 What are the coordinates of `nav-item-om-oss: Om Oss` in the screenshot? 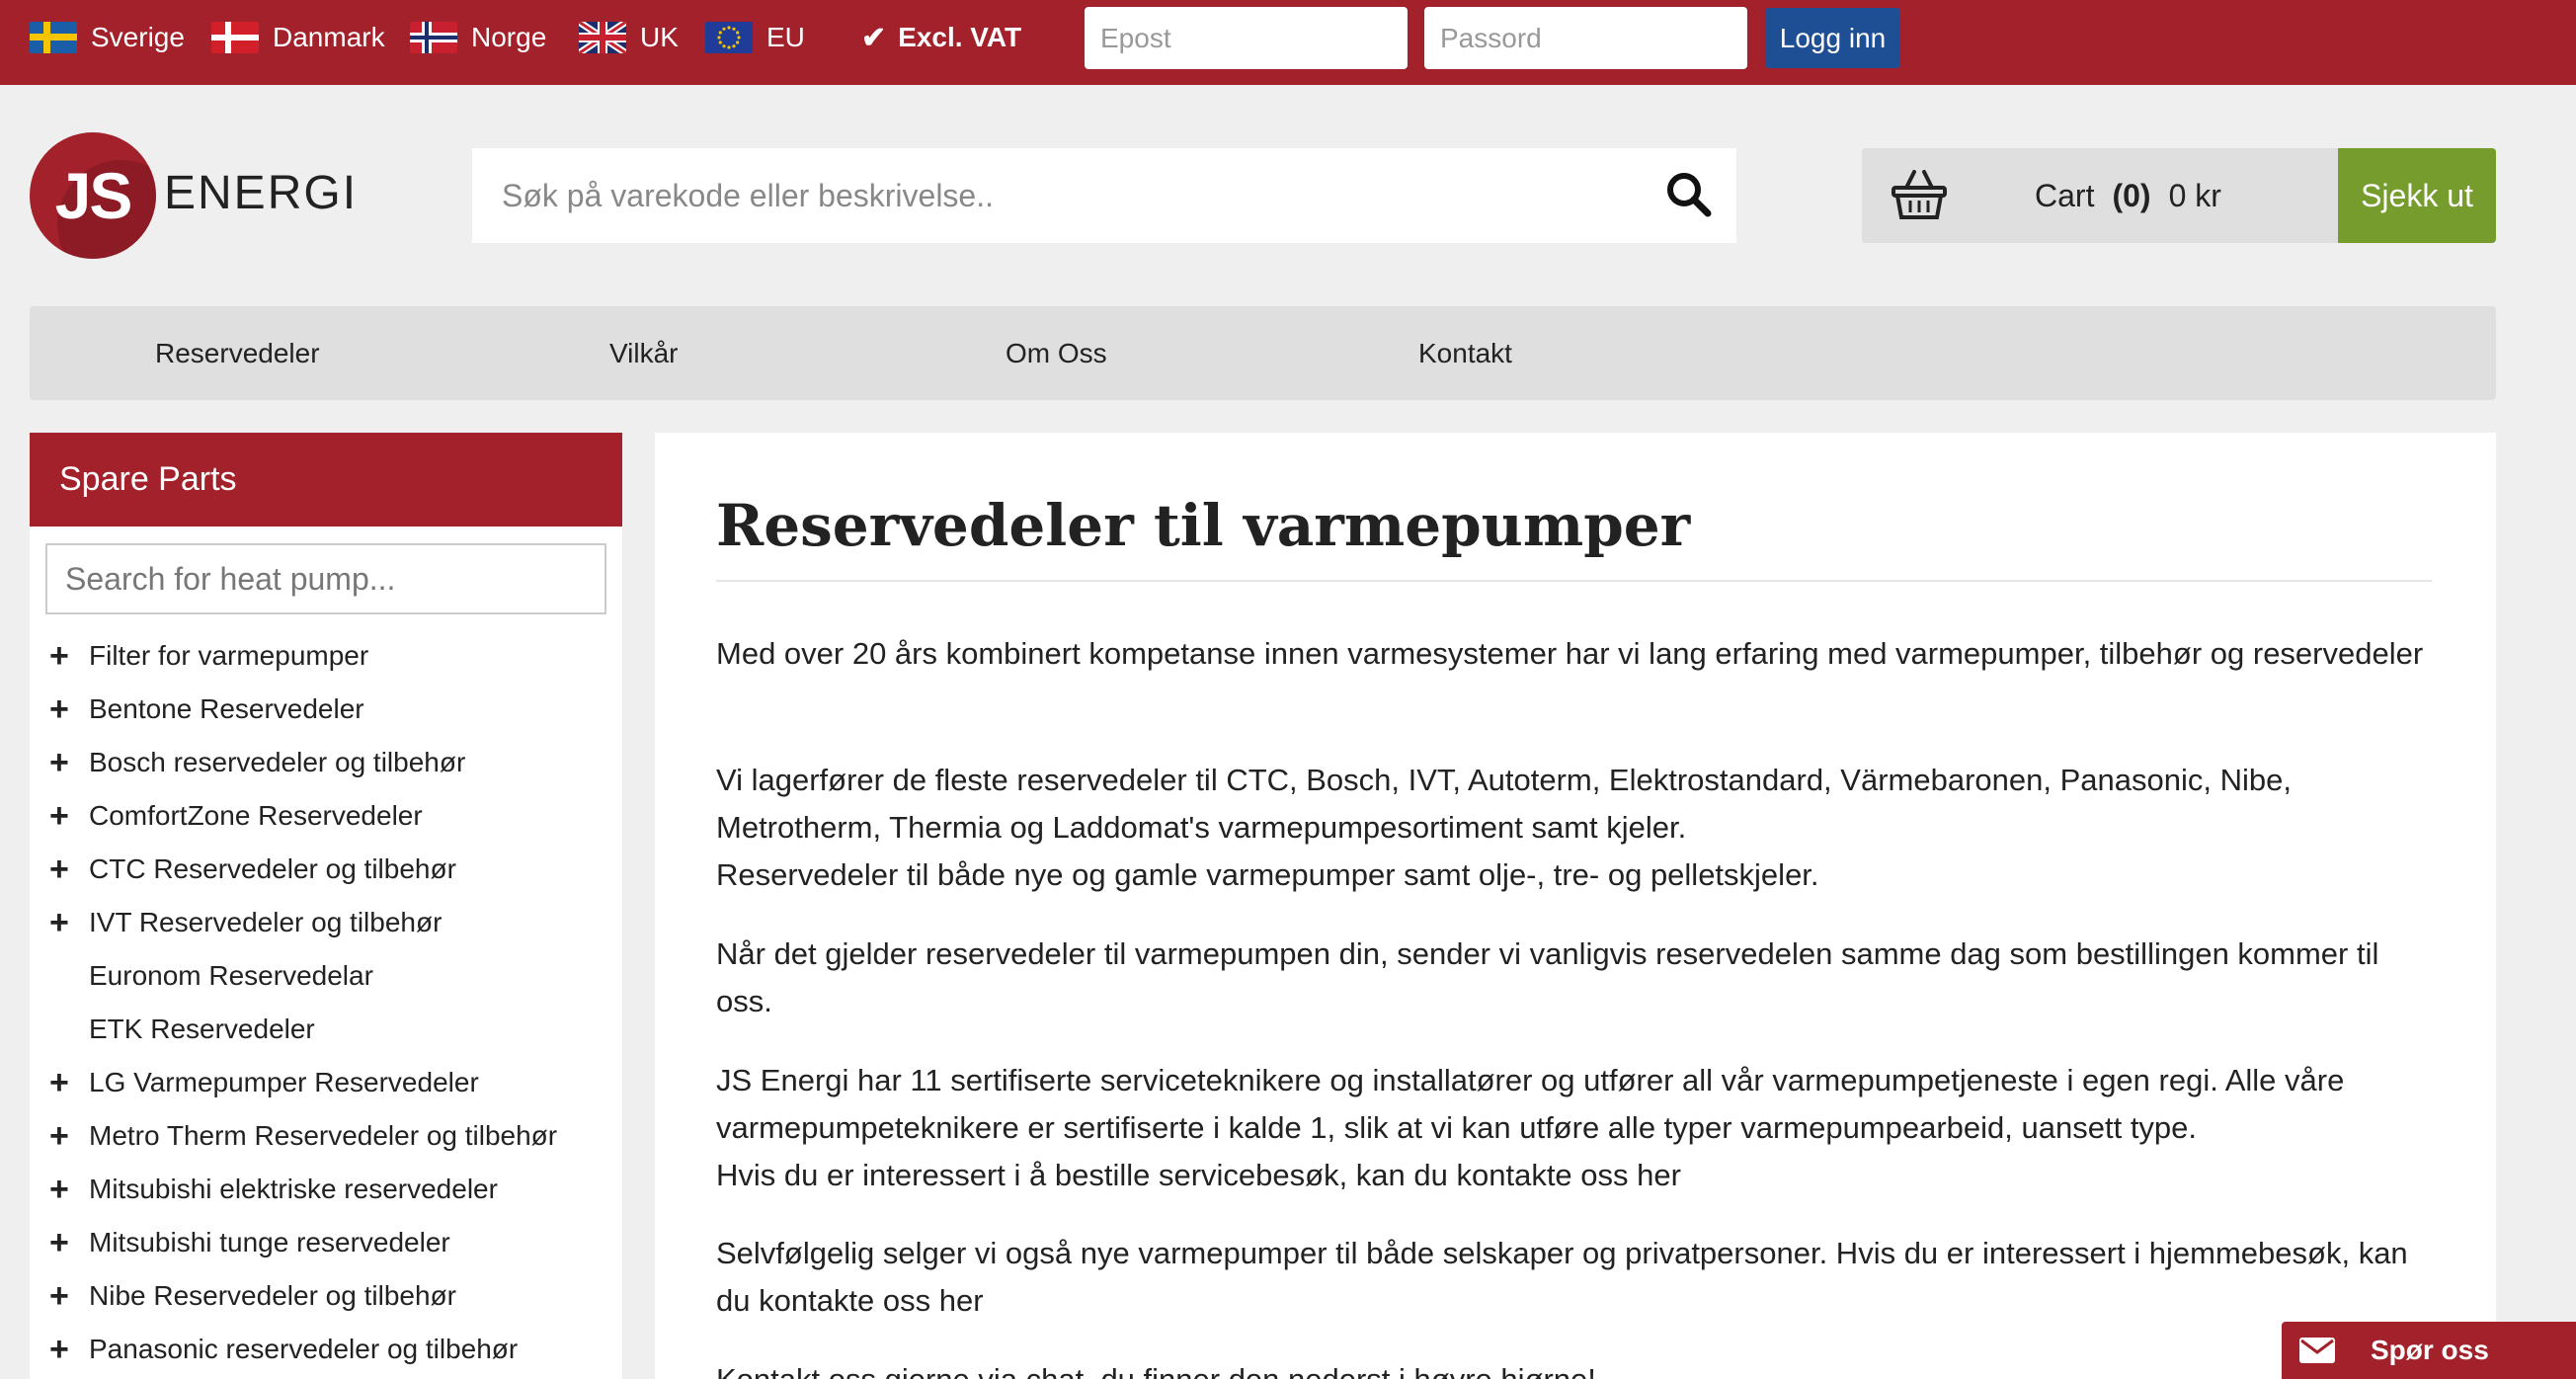 It's located at (1056, 353).